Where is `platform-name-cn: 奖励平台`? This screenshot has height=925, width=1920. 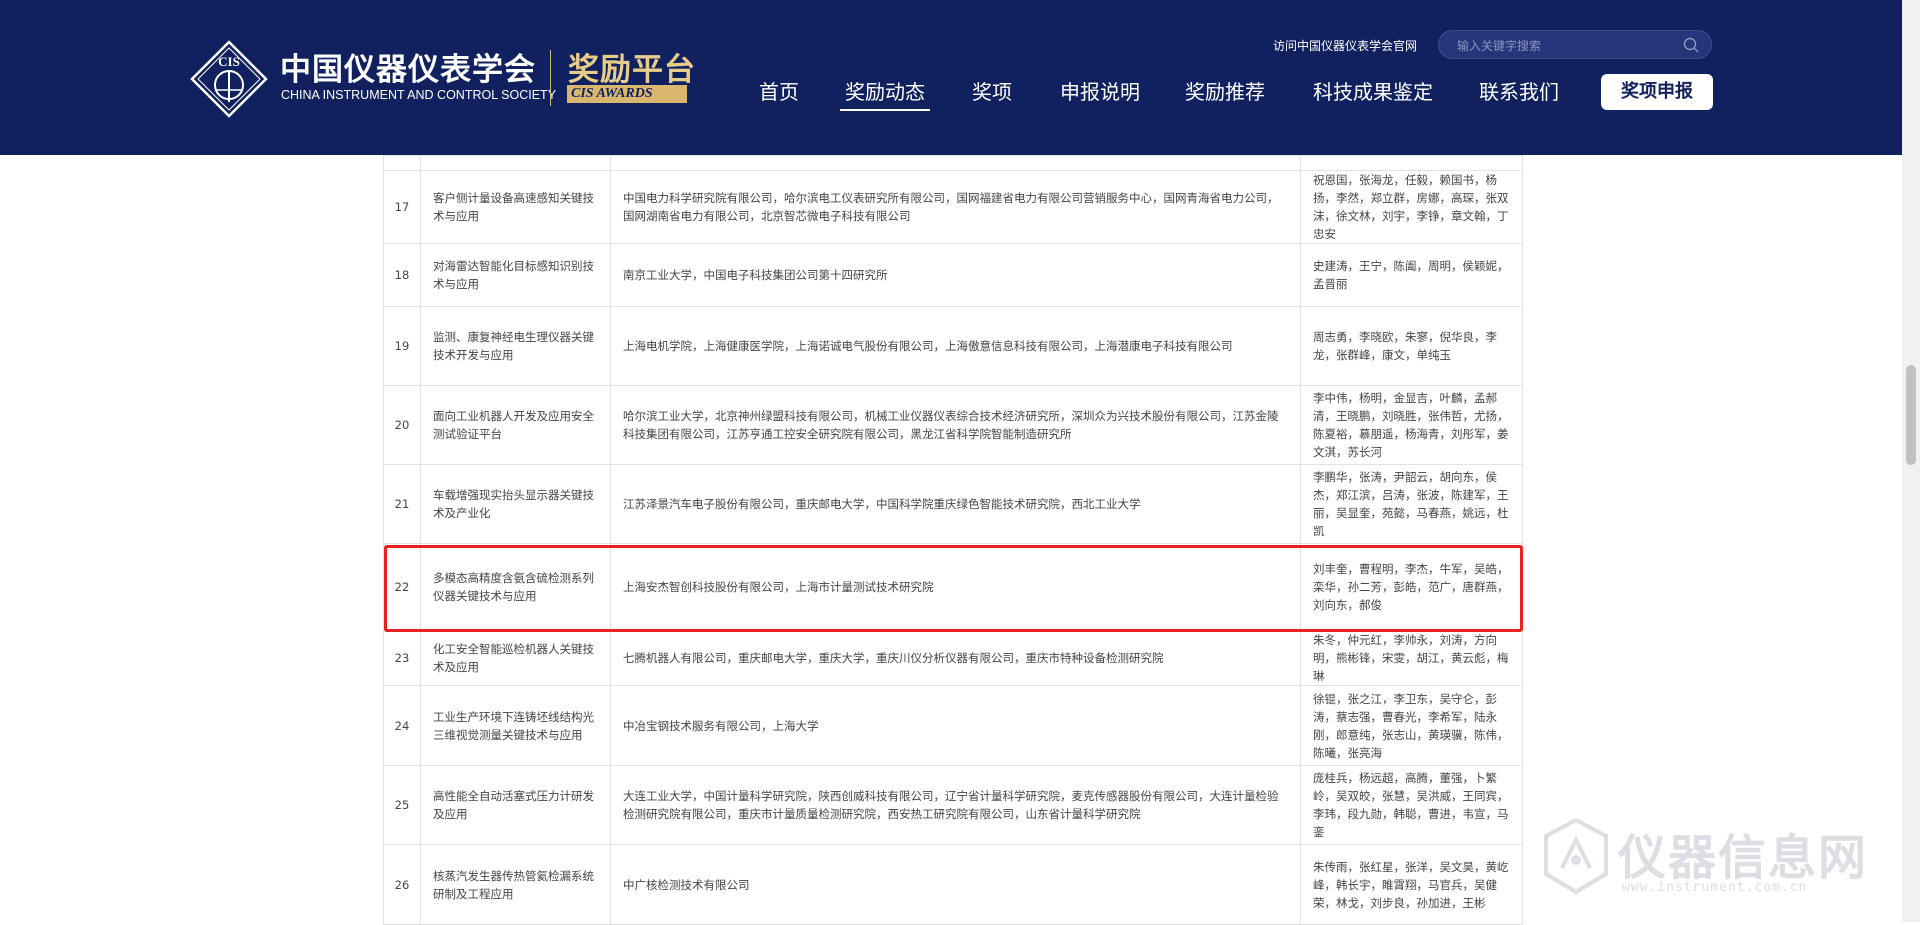 platform-name-cn: 奖励平台 is located at coordinates (632, 70).